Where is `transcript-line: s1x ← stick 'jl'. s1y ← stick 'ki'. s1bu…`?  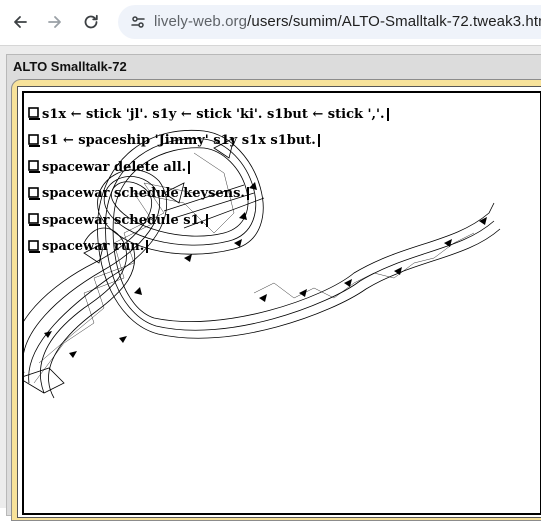
transcript-line: s1x ← stick 'jl'. s1y ← stick 'ki'. s1bu… is located at coordinates (208, 114).